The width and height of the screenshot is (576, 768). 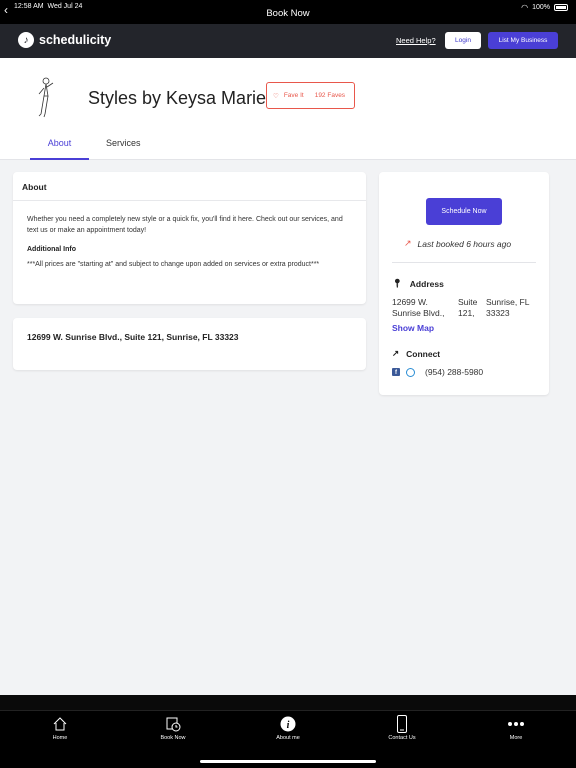 What do you see at coordinates (413, 328) in the screenshot?
I see `show-map-link: Show Map` at bounding box center [413, 328].